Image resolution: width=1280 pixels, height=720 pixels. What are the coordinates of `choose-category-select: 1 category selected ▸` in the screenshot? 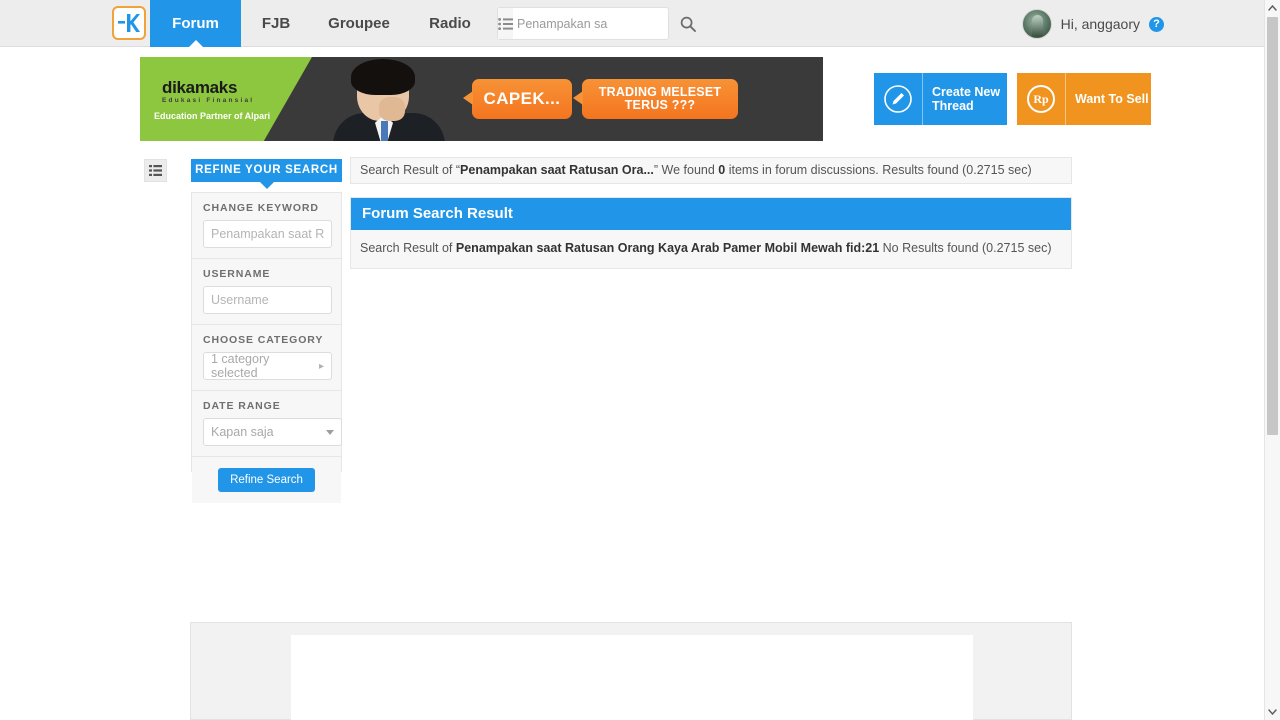 It's located at (267, 366).